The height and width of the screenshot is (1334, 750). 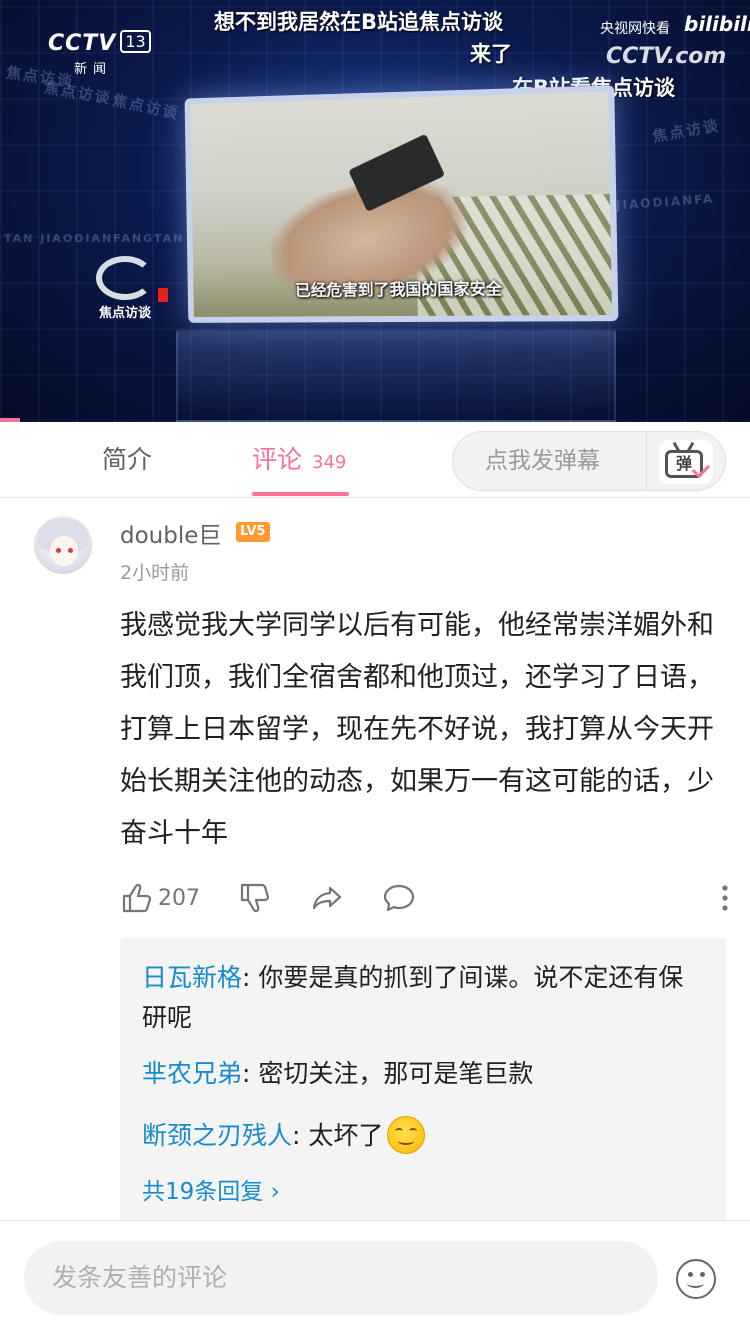 I want to click on reply-text: 密切关注，那可是笔巨款, so click(x=396, y=1073).